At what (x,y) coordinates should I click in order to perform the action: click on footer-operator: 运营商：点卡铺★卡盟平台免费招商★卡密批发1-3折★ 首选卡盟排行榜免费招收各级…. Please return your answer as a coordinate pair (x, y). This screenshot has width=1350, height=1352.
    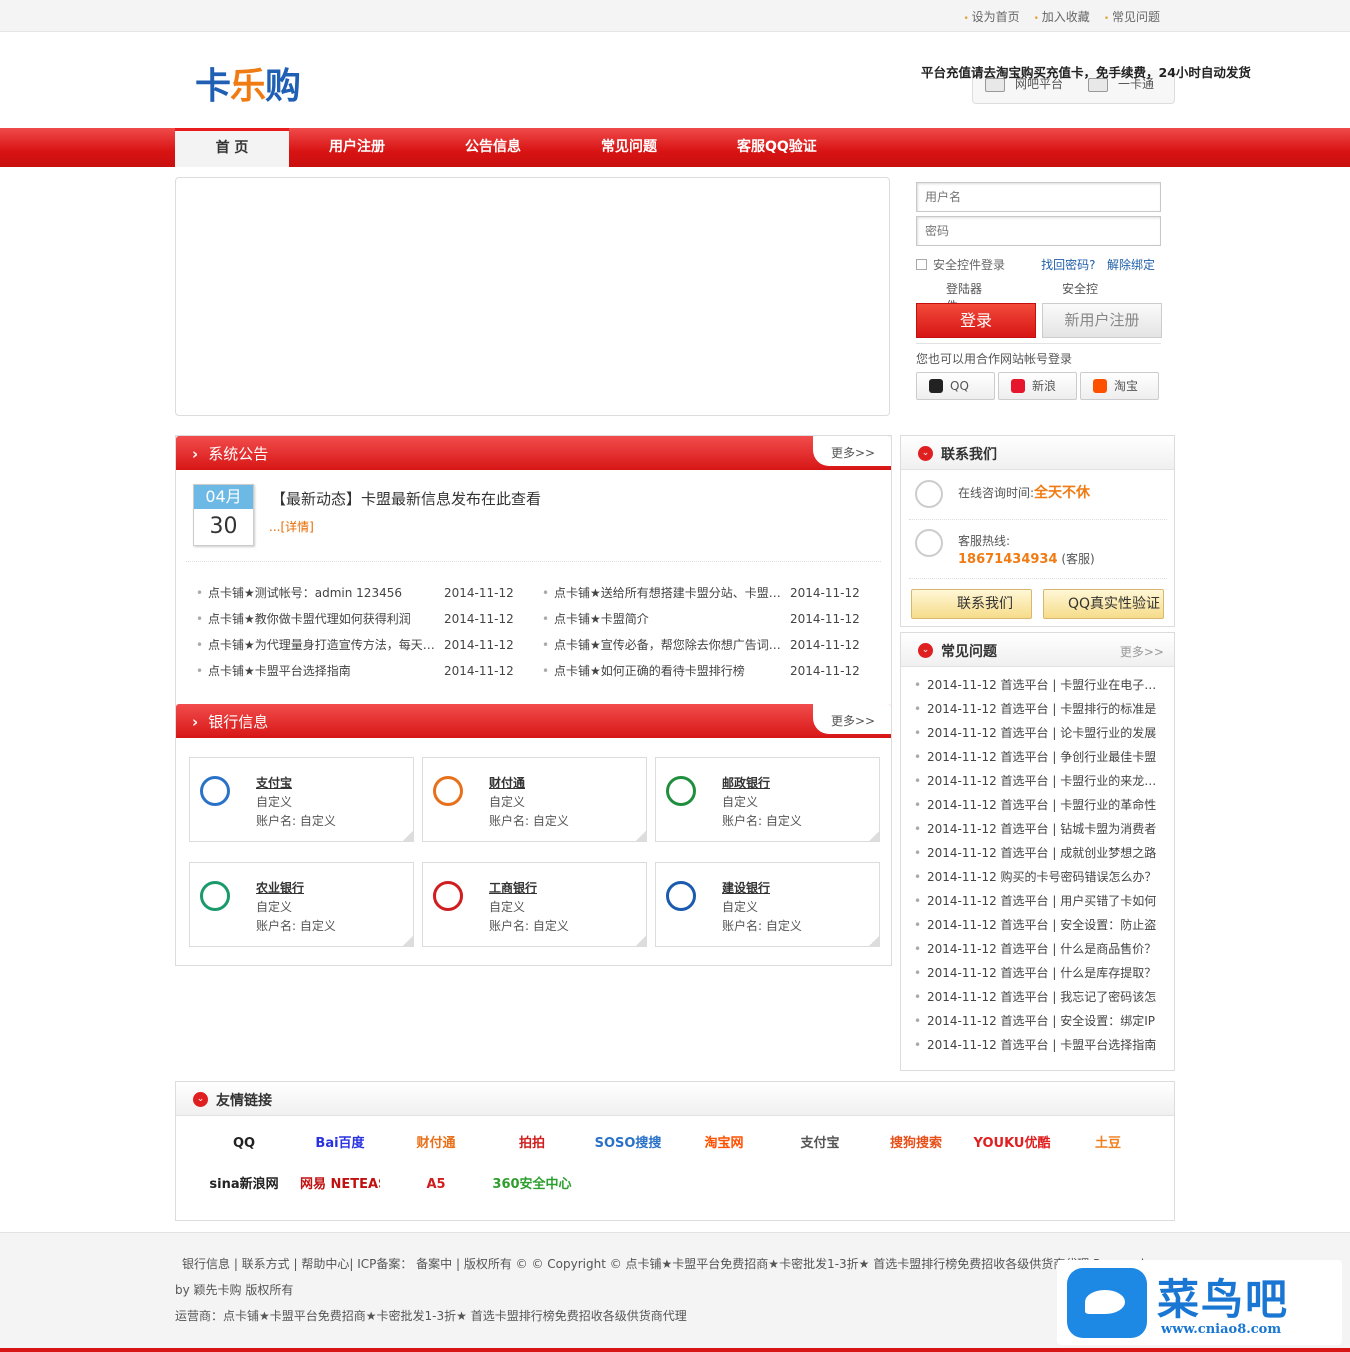
    Looking at the image, I should click on (431, 1316).